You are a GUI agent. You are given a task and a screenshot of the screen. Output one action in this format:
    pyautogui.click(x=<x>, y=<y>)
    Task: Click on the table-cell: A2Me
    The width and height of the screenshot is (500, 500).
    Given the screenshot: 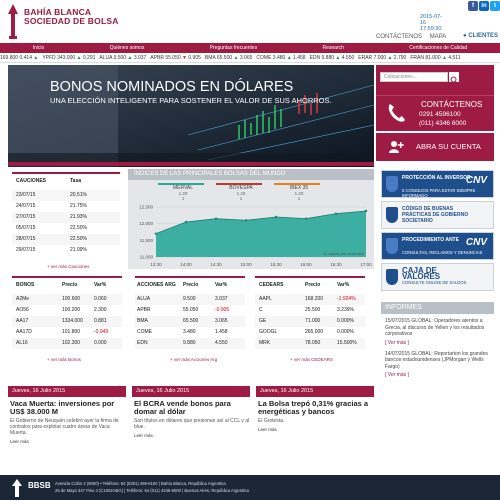 What is the action you would take?
    pyautogui.click(x=23, y=299)
    